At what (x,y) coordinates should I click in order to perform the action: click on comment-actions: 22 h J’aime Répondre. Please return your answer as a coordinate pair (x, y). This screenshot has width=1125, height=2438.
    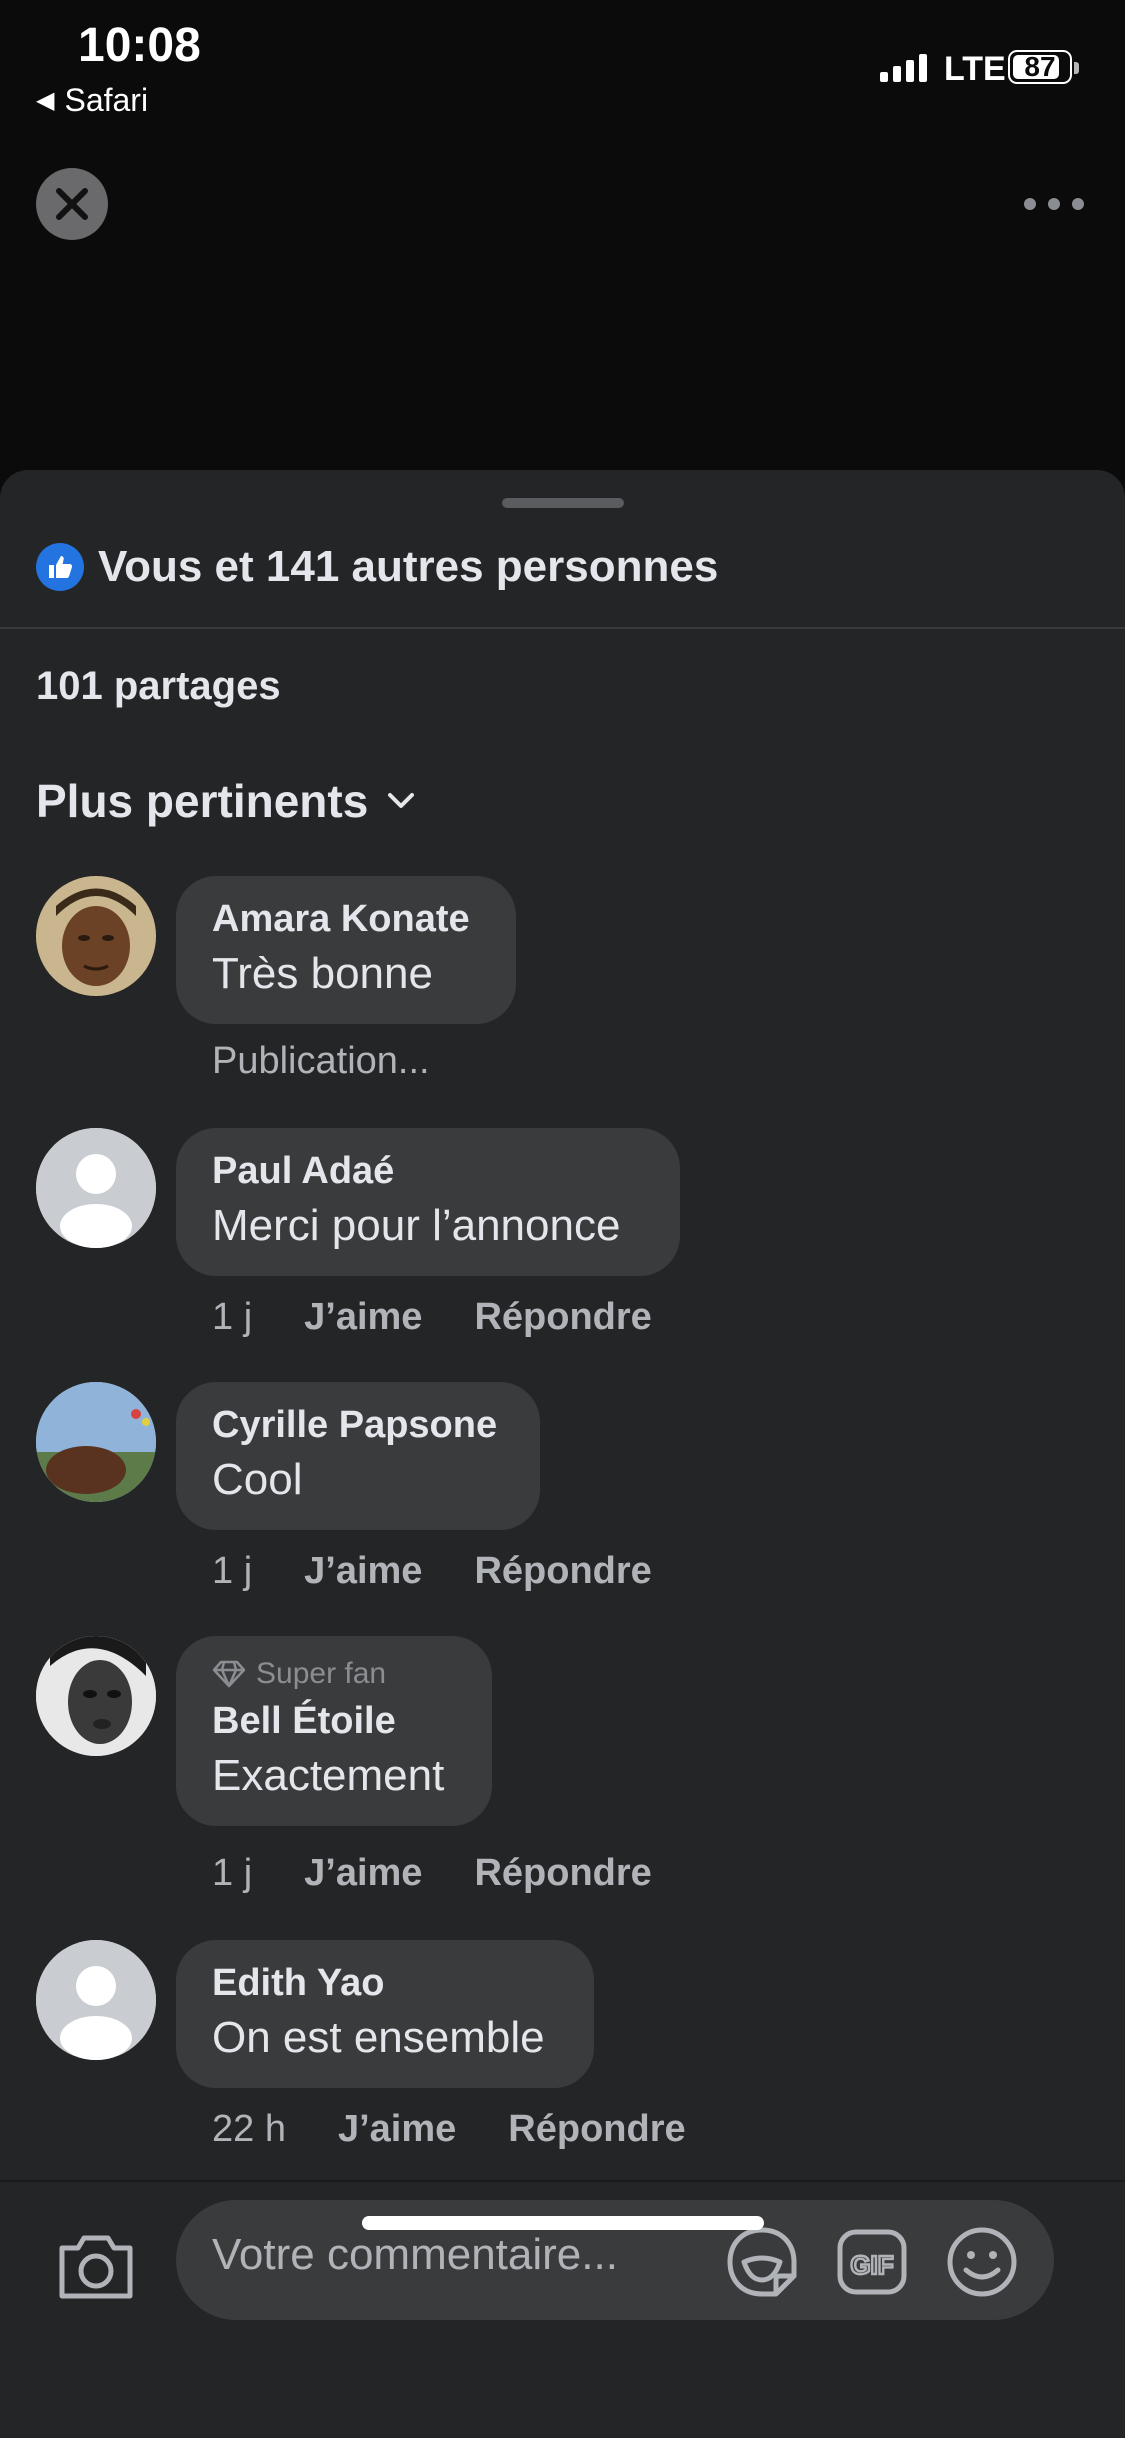
    Looking at the image, I should click on (475, 2129).